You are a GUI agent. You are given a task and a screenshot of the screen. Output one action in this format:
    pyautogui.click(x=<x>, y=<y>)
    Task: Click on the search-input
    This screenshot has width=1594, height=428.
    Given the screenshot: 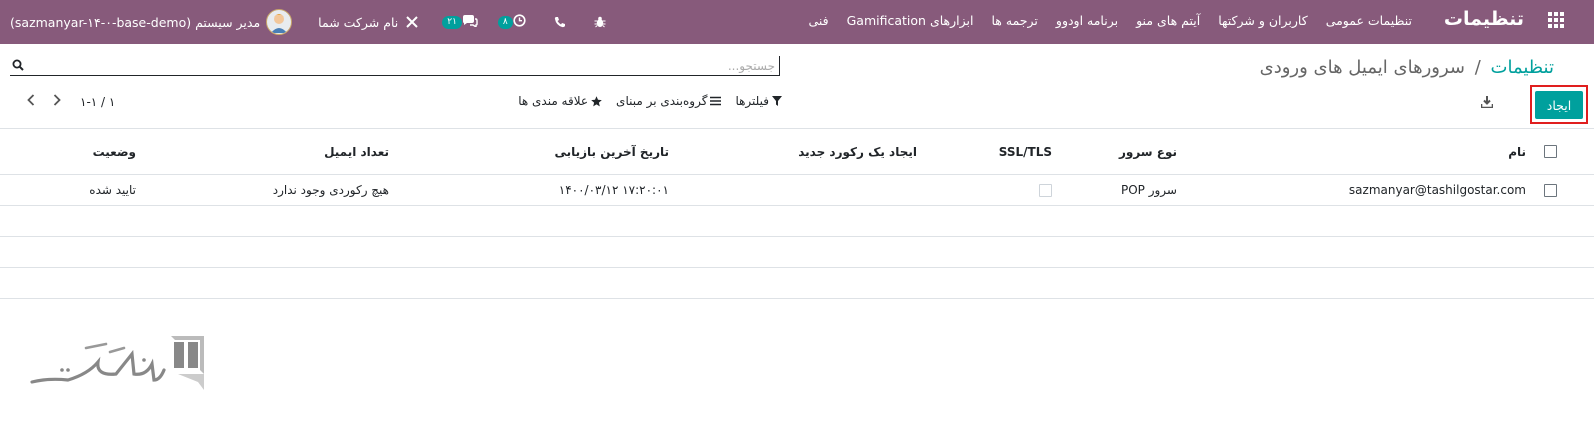 What is the action you would take?
    pyautogui.click(x=410, y=65)
    